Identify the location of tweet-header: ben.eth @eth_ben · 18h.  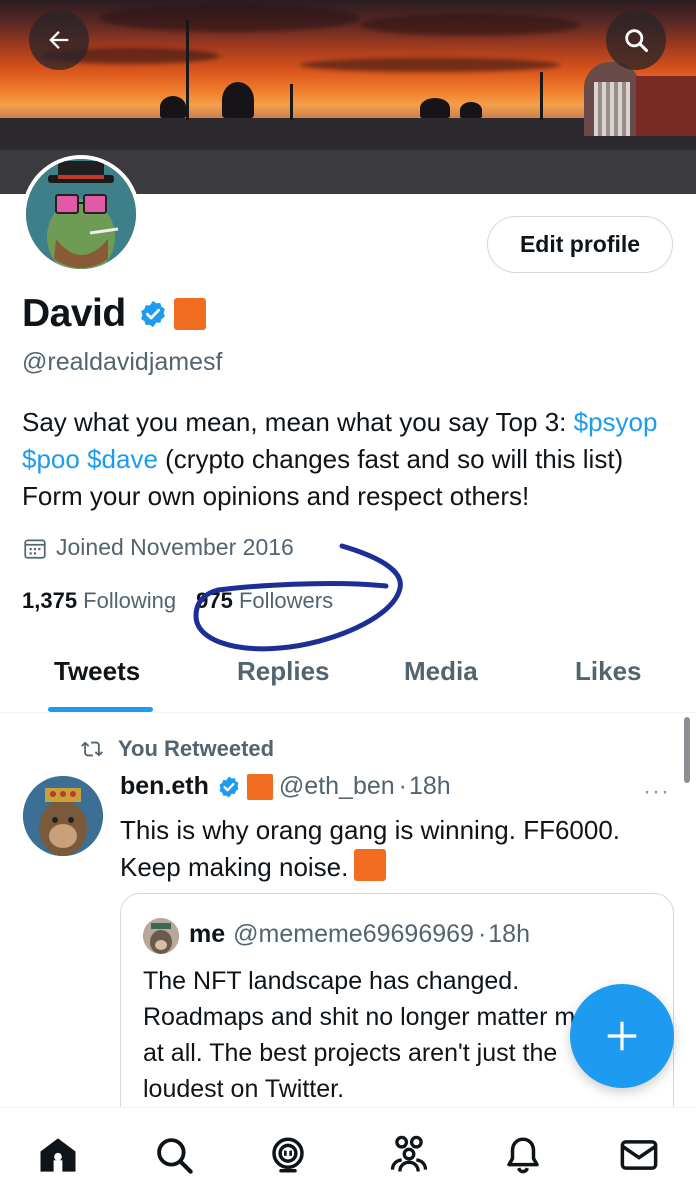
(285, 786).